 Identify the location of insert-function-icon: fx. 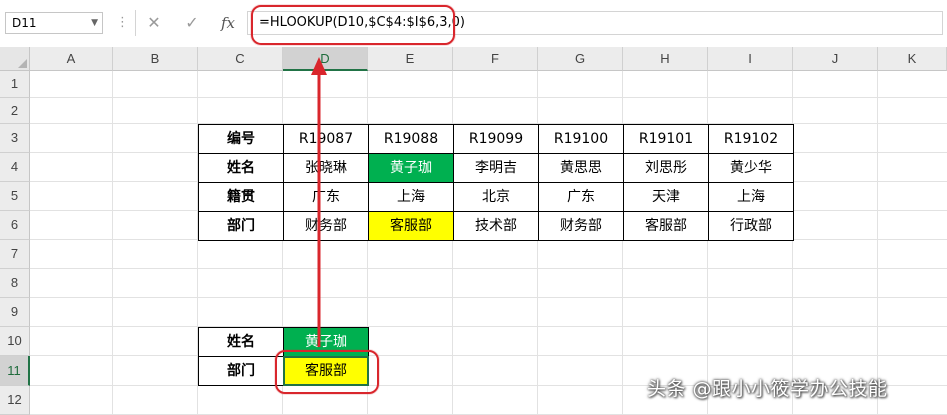
(228, 23).